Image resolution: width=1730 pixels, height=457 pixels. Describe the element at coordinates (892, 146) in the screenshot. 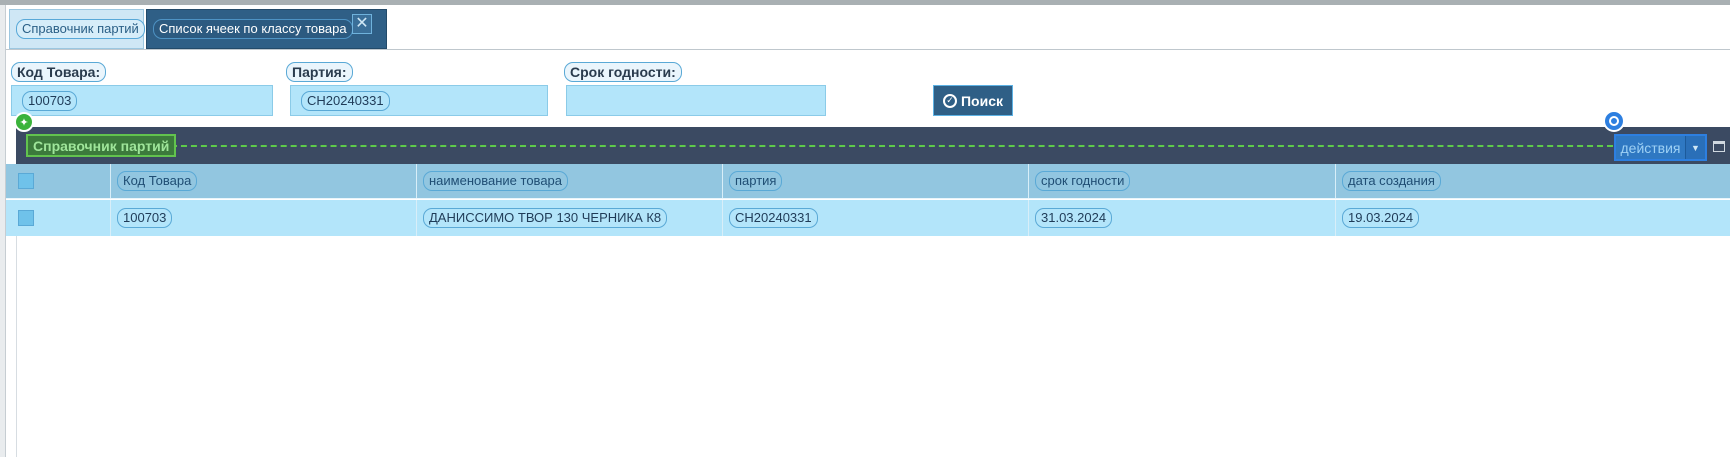

I see `highlight-line` at that location.